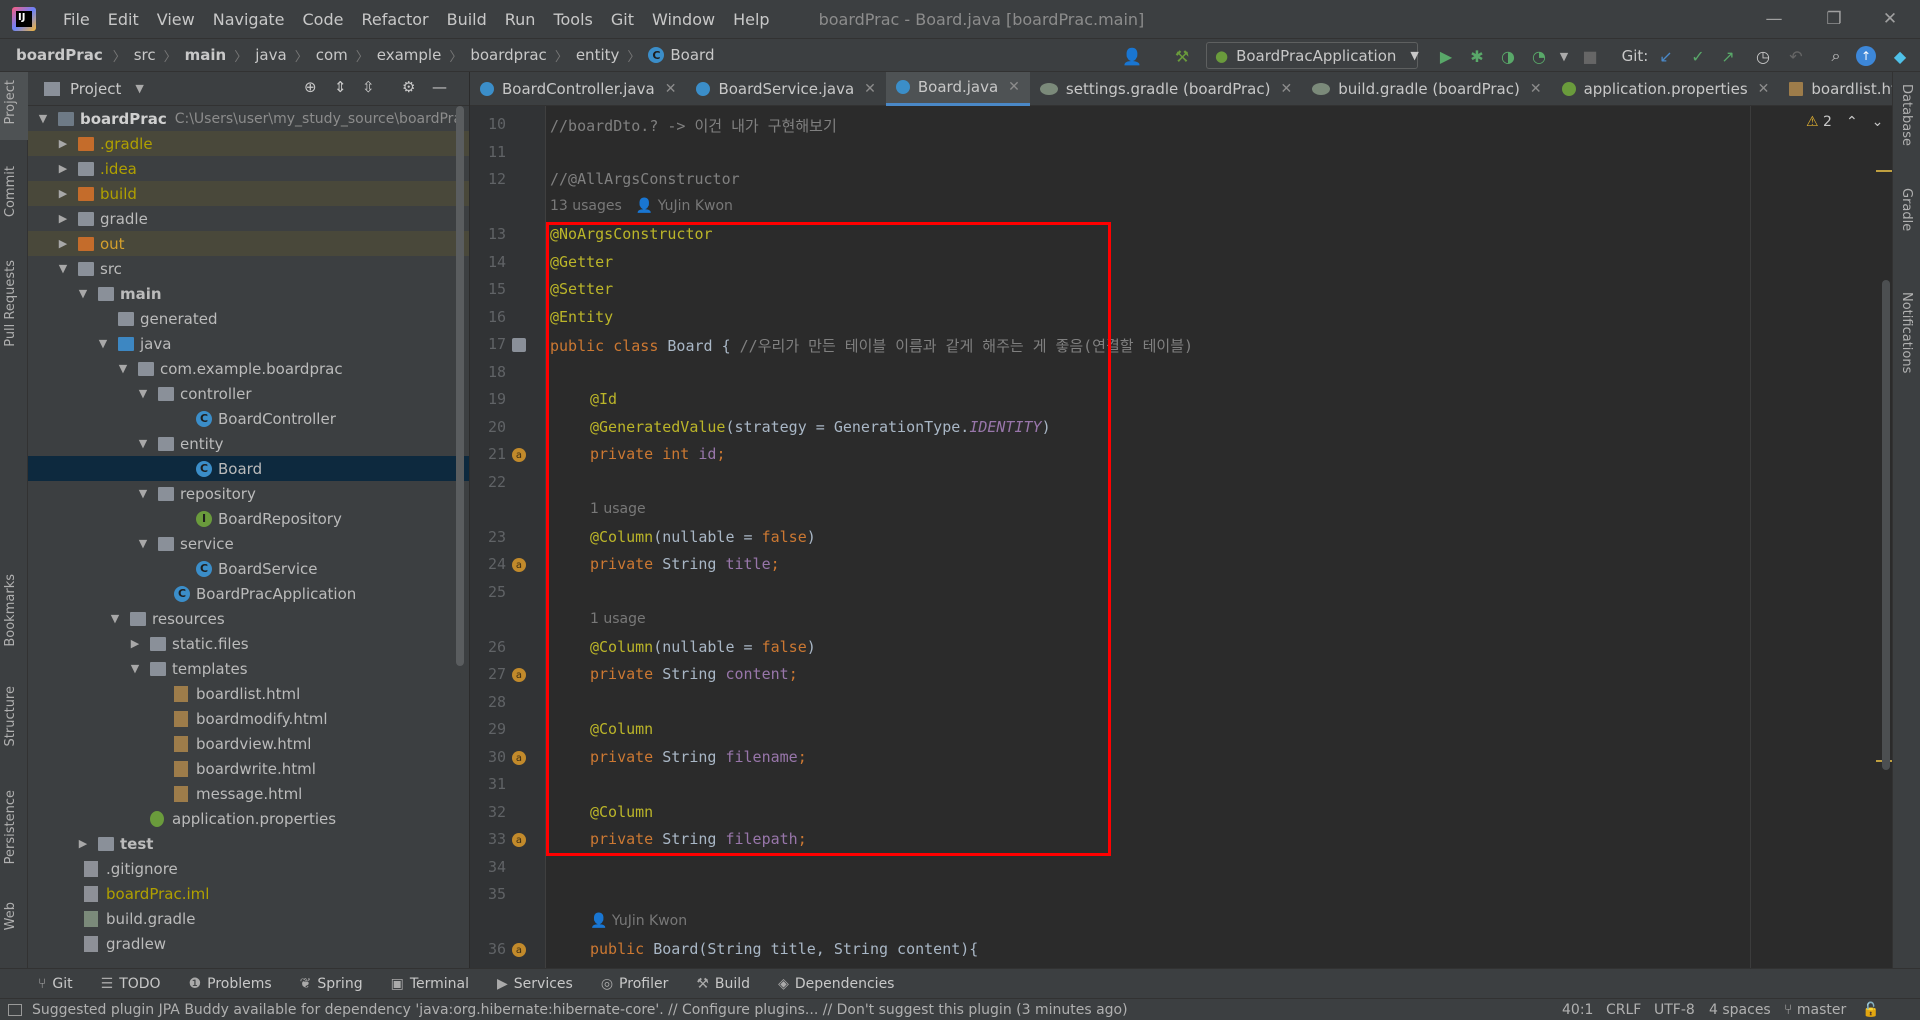  I want to click on git-tool-button: ⑂ Git, so click(55, 984).